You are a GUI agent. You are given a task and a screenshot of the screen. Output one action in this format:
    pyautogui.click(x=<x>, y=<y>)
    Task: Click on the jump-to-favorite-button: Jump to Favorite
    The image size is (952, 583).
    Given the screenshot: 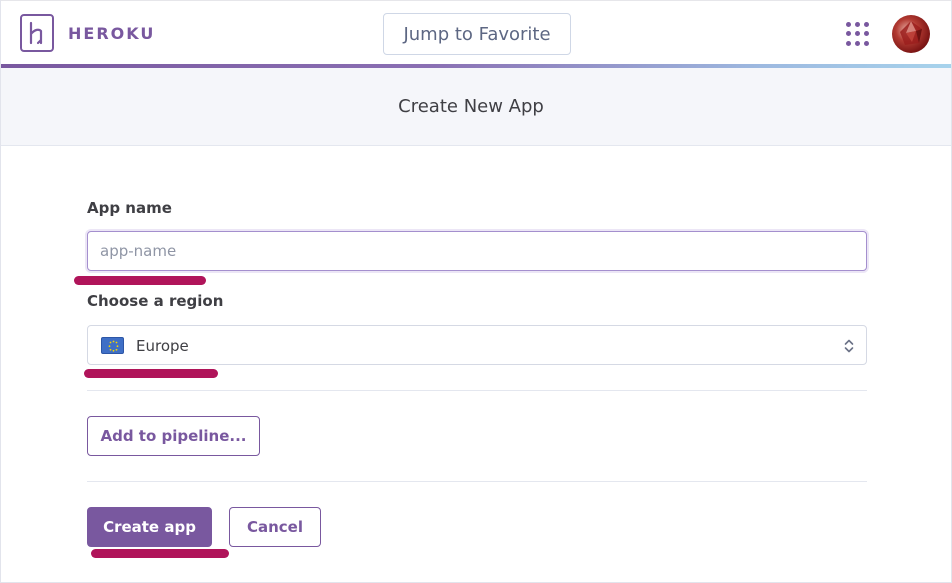 What is the action you would take?
    pyautogui.click(x=477, y=34)
    